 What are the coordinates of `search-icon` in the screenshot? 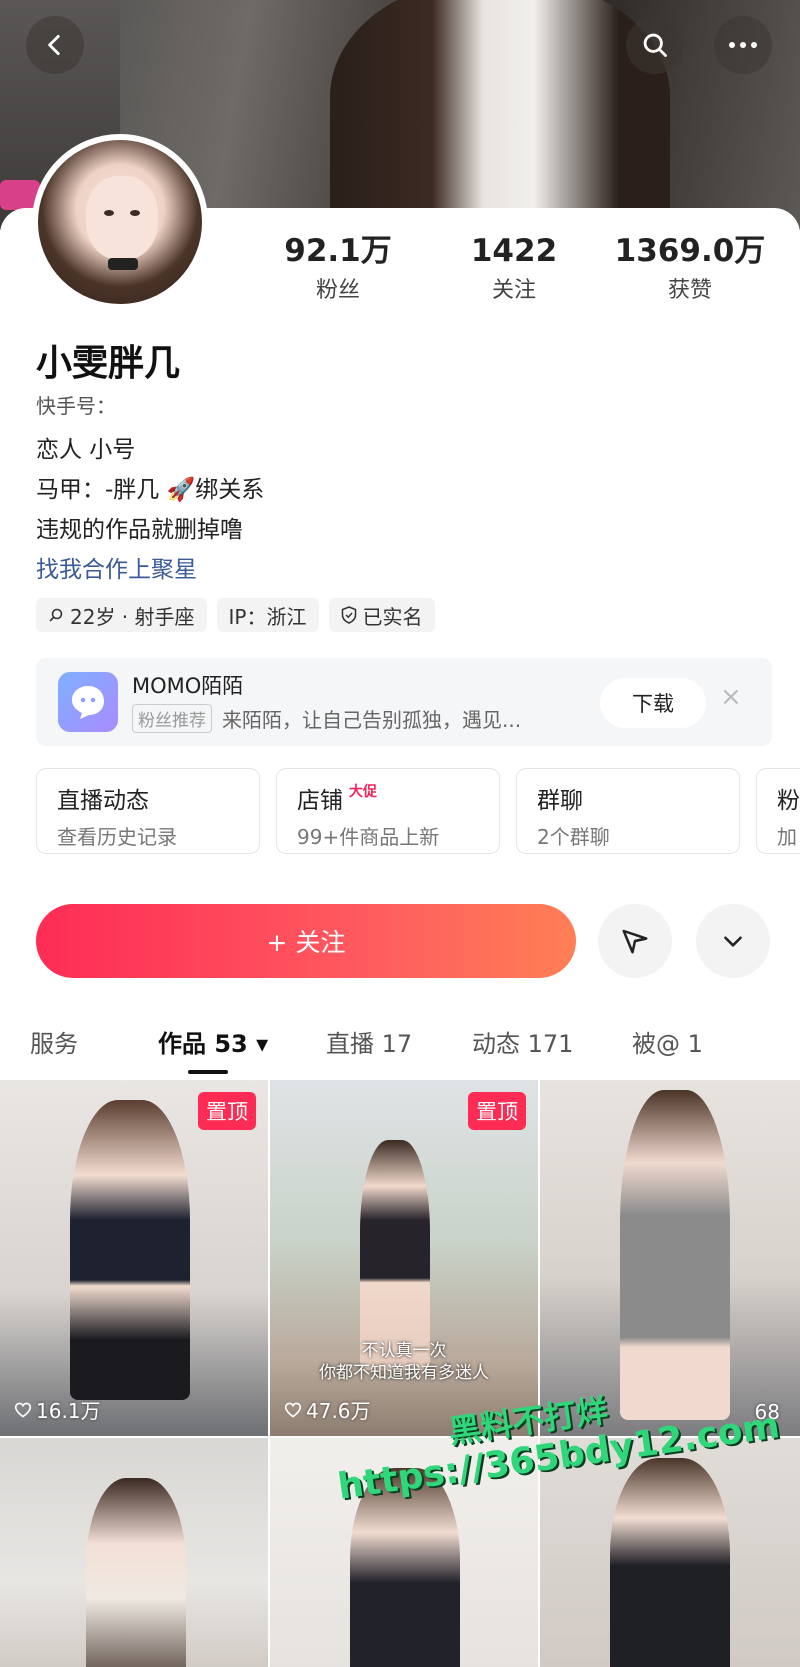 It's located at (655, 45).